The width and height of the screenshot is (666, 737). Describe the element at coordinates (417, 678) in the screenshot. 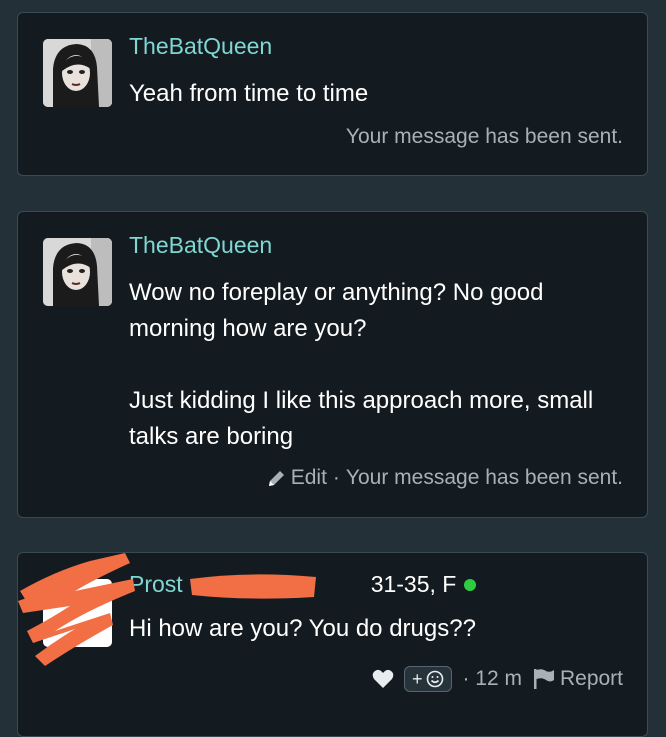

I see `plus-label: +` at that location.